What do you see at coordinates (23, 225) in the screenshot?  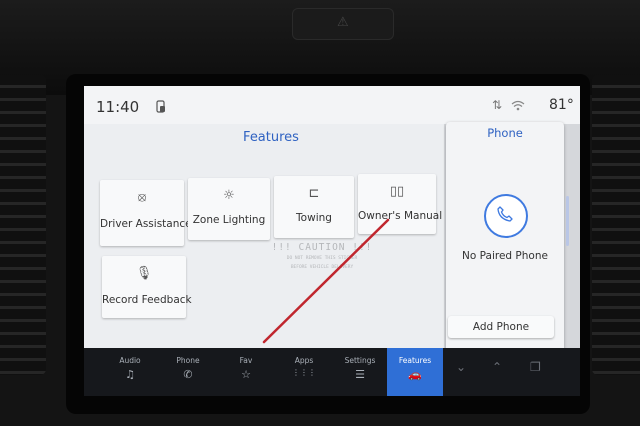 I see `left-air-vent` at bounding box center [23, 225].